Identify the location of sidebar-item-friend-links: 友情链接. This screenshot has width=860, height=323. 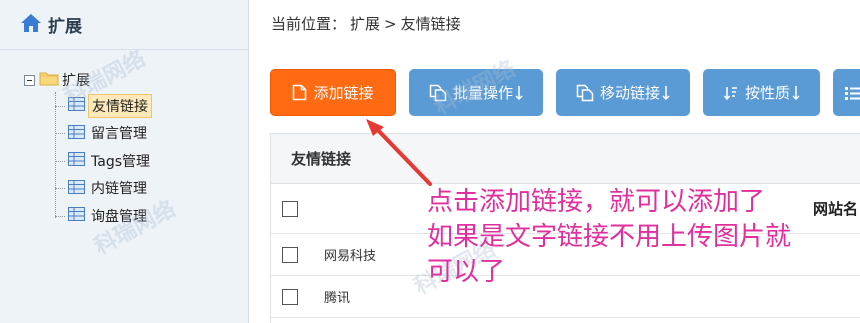
(98, 106).